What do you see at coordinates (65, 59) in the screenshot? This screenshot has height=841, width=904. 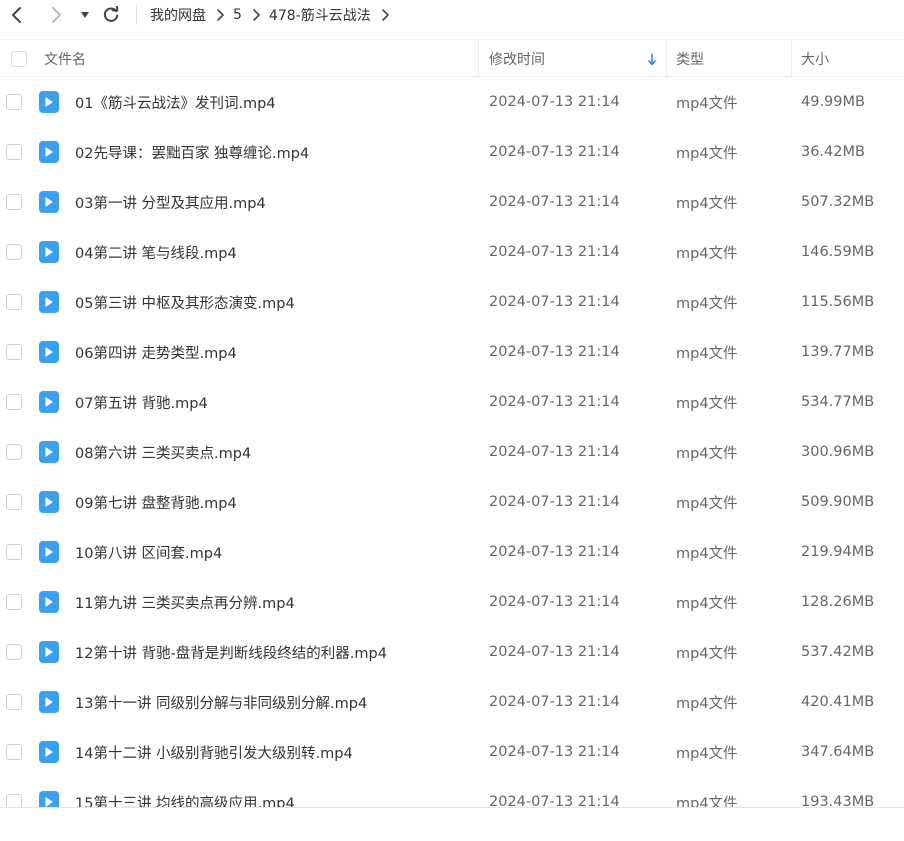 I see `column-header-name: 文件名` at bounding box center [65, 59].